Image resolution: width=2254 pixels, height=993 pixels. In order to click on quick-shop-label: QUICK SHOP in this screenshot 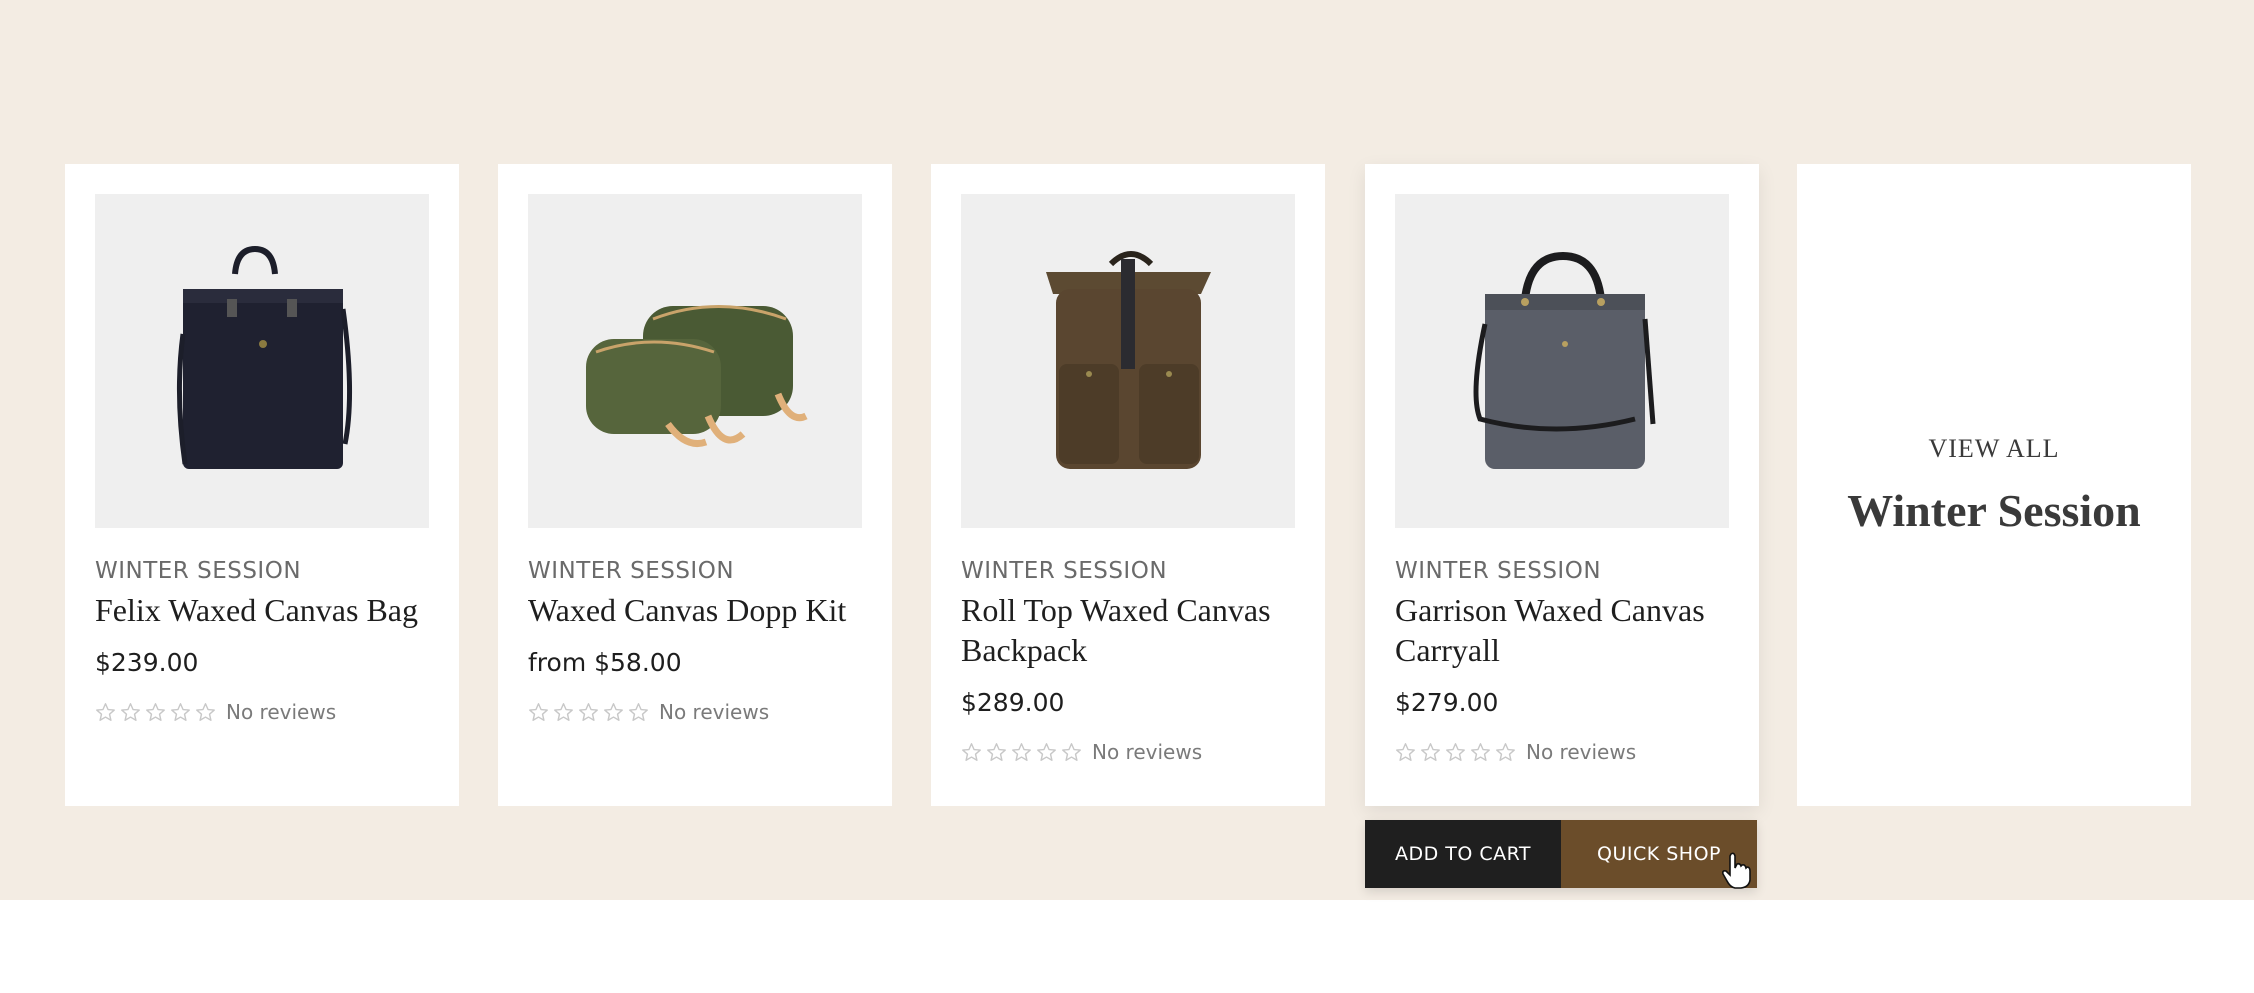, I will do `click(1659, 854)`.